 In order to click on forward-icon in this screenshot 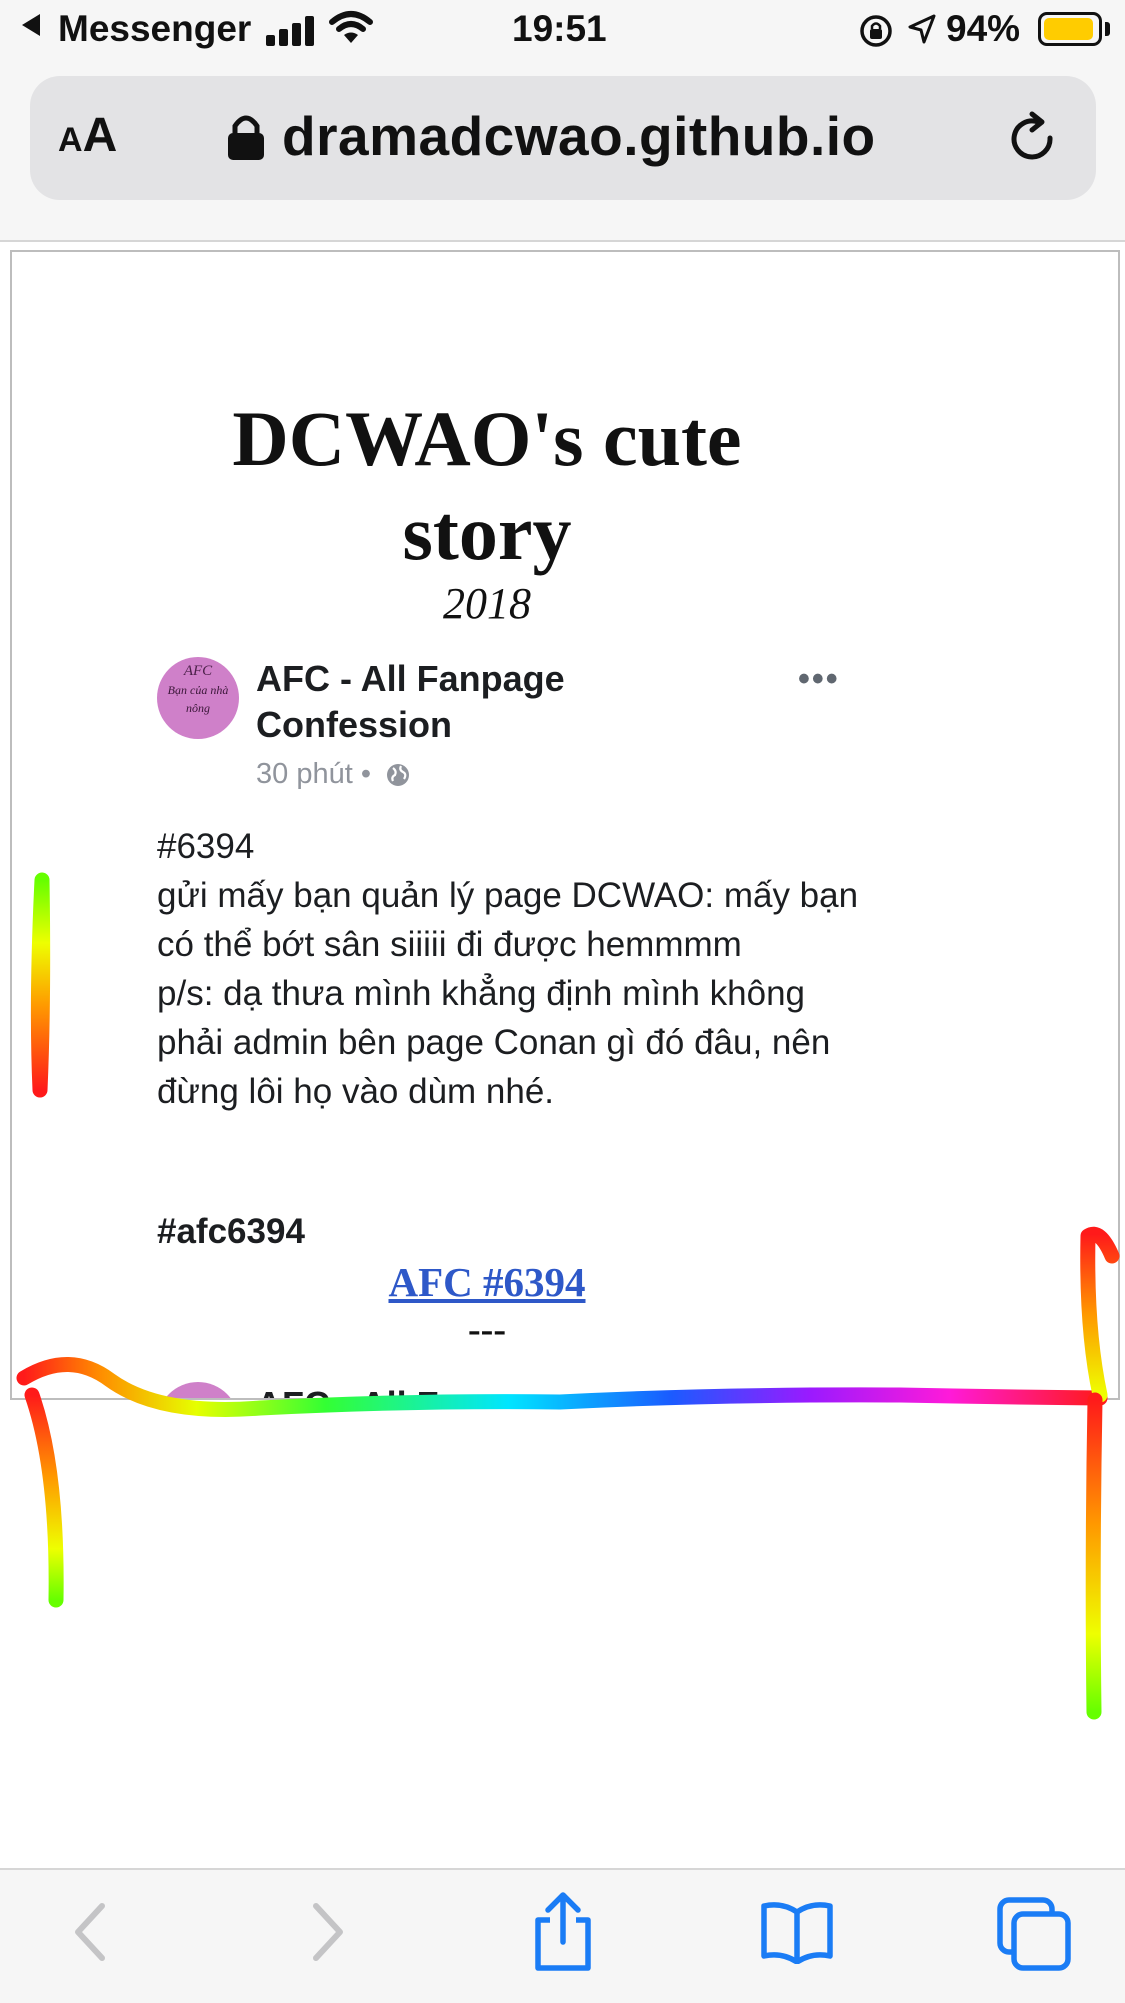, I will do `click(326, 1932)`.